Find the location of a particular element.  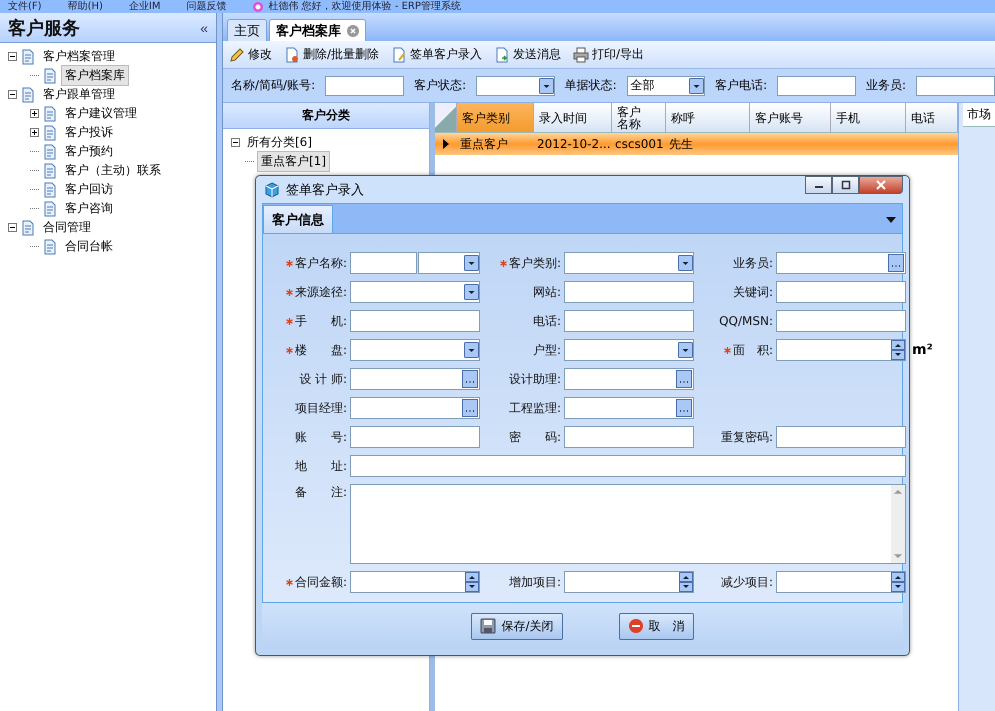

column-header: 客户类别 is located at coordinates (495, 117).